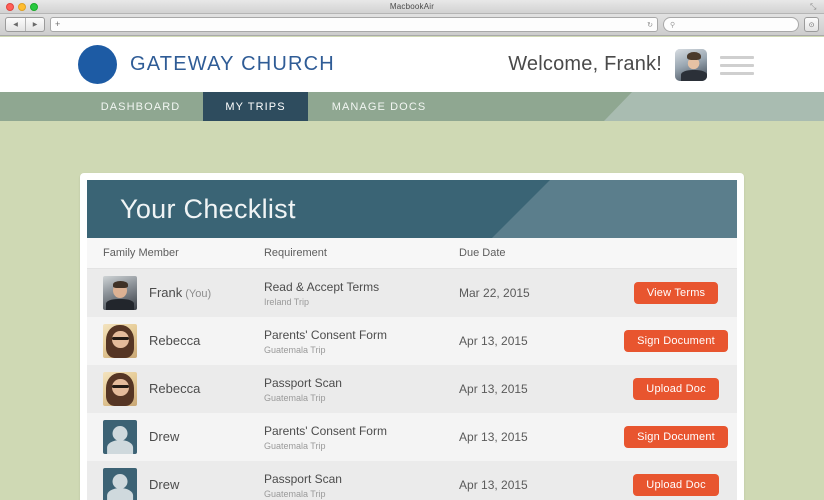 This screenshot has width=824, height=500. Describe the element at coordinates (412, 253) in the screenshot. I see `table-header-row: Family Member Requirement Due Date` at that location.